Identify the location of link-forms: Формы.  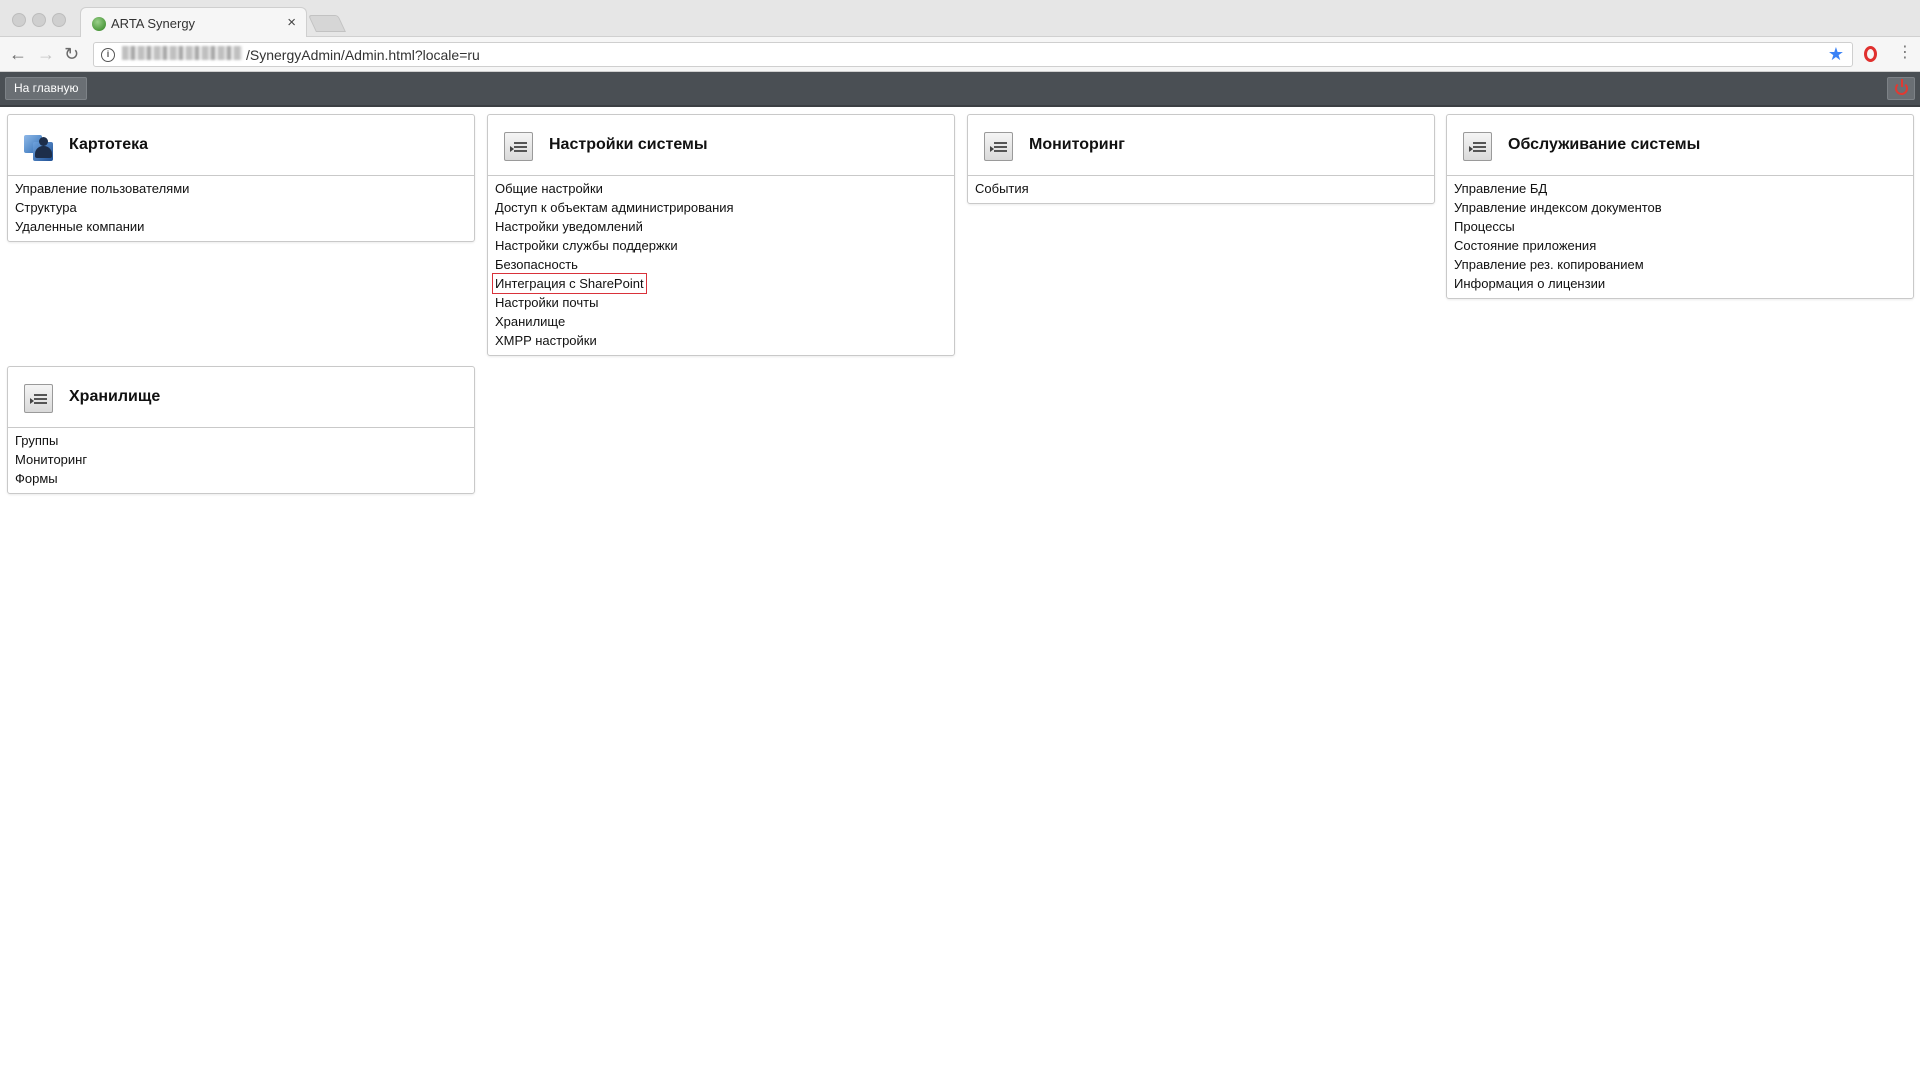
(36, 478).